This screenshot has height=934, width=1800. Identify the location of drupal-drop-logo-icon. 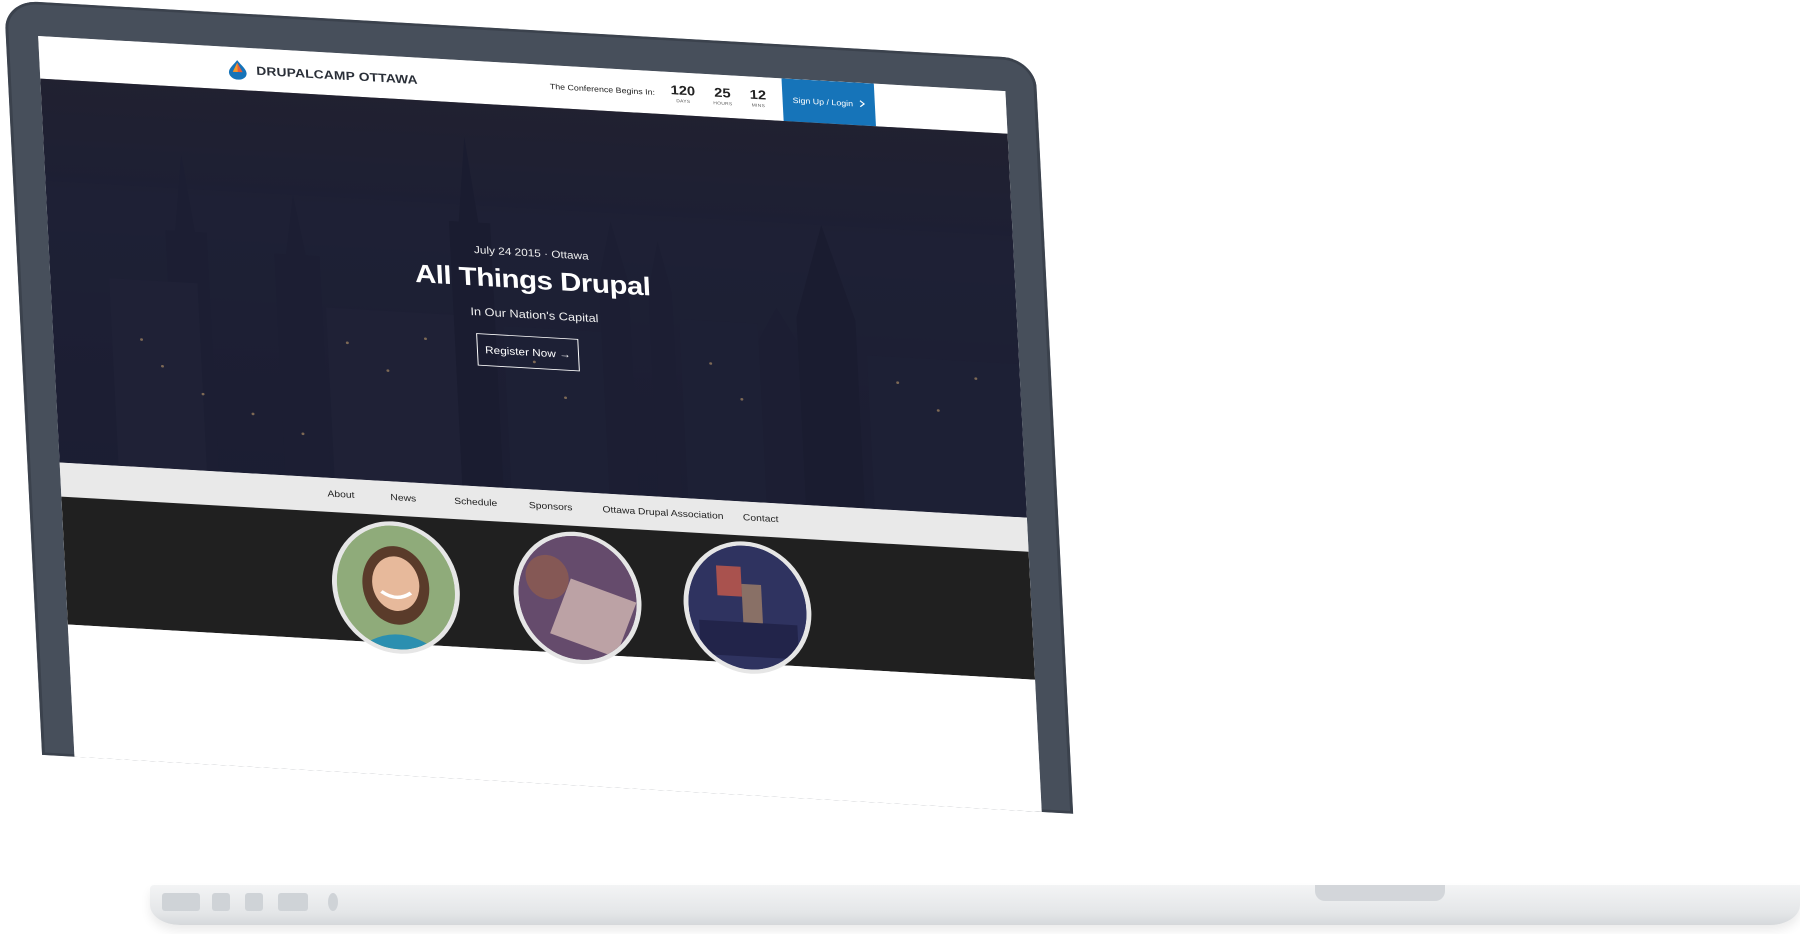
(237, 70).